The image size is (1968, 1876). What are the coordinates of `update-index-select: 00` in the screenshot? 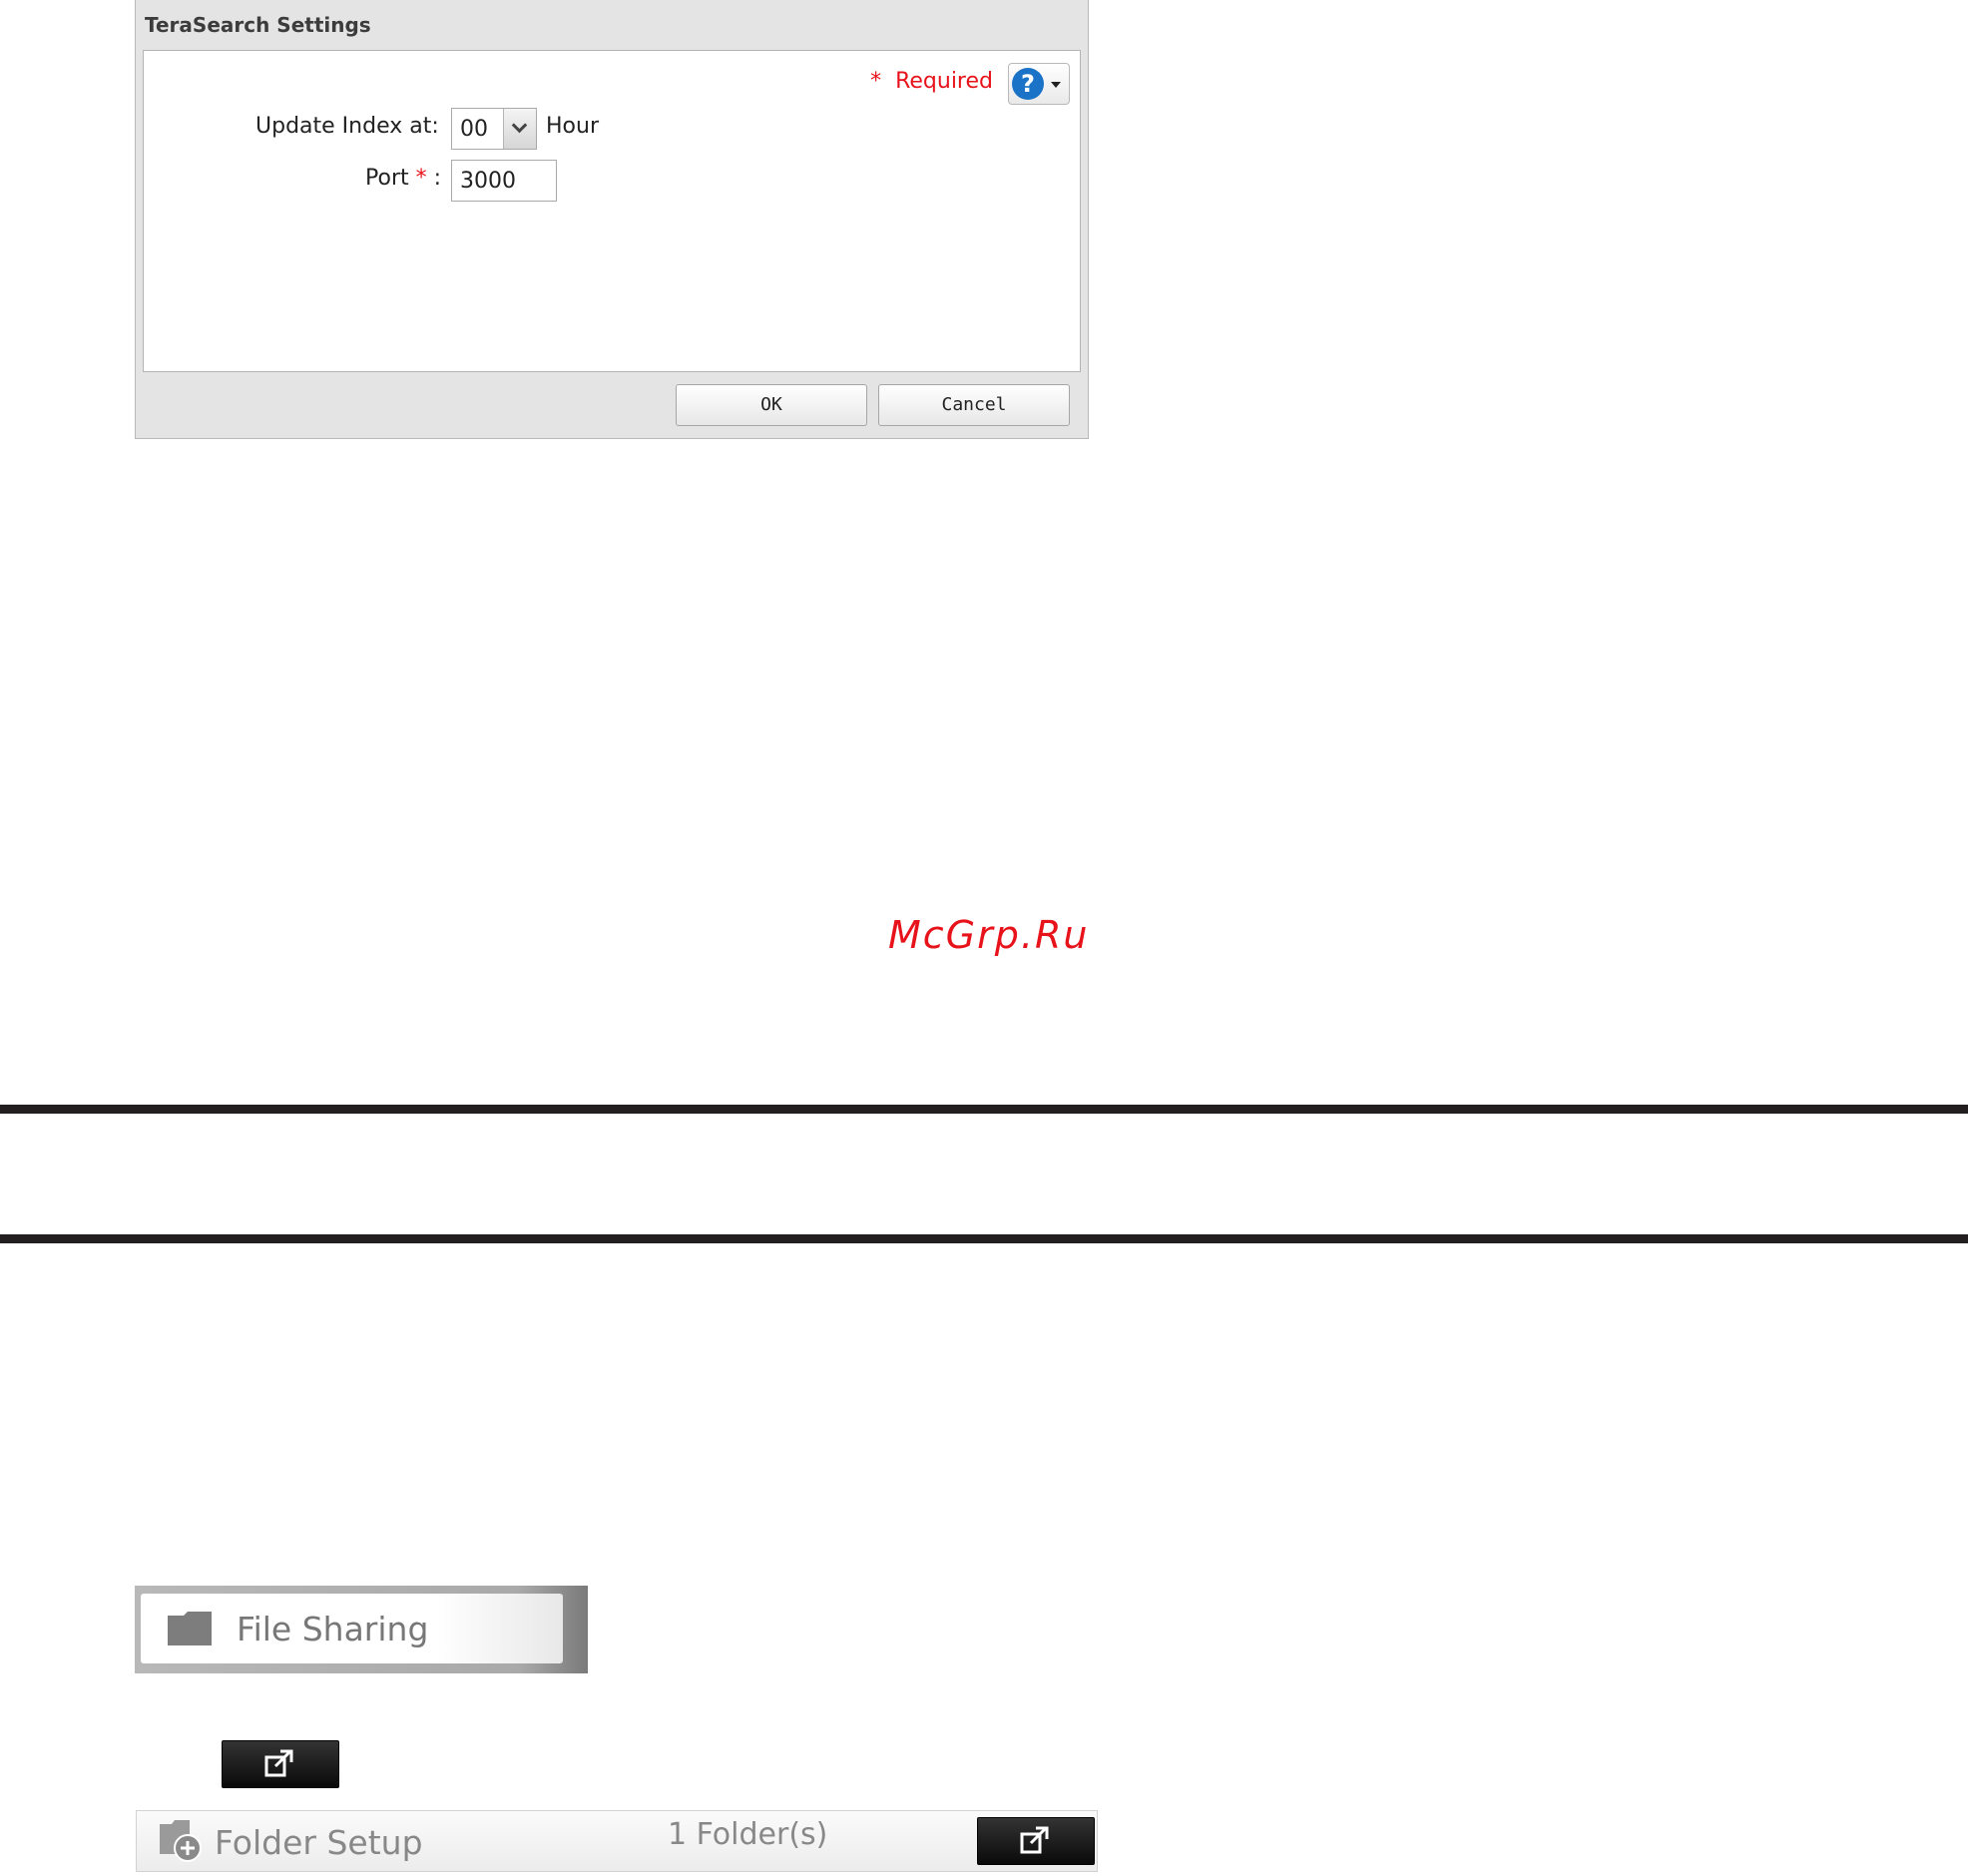 It's located at (494, 129).